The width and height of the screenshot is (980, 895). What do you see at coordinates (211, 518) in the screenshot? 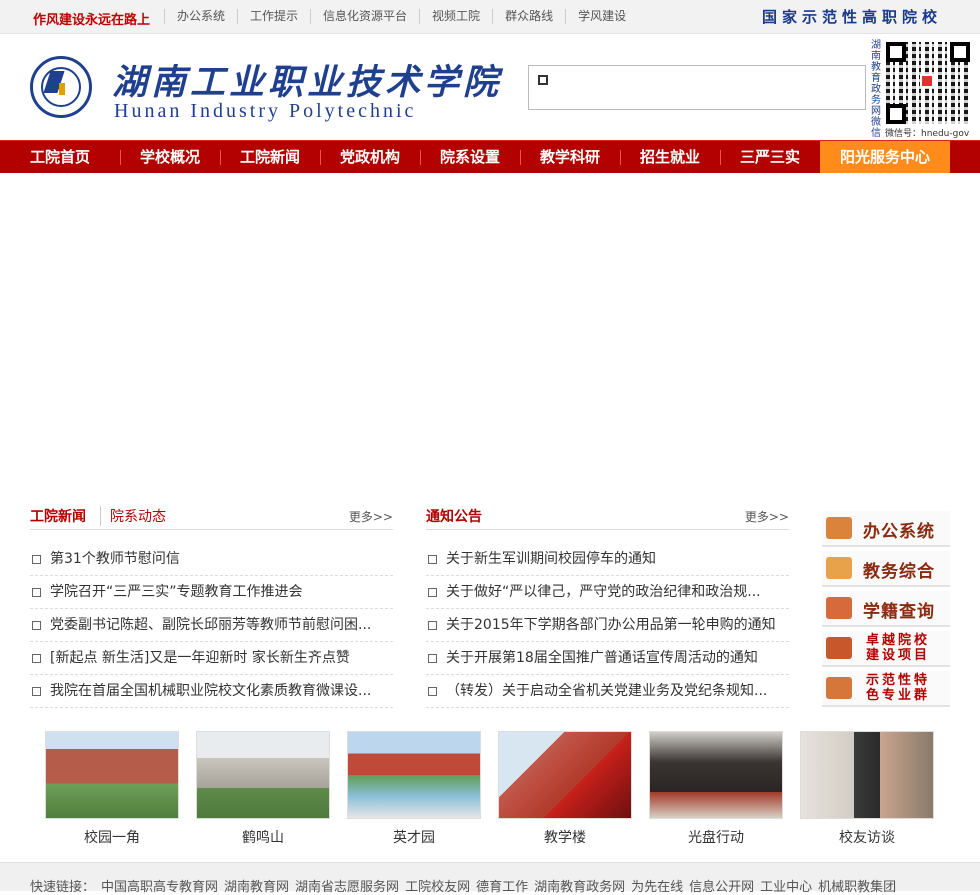
I see `news-header: 工院新闻 院系动态 更多>>` at bounding box center [211, 518].